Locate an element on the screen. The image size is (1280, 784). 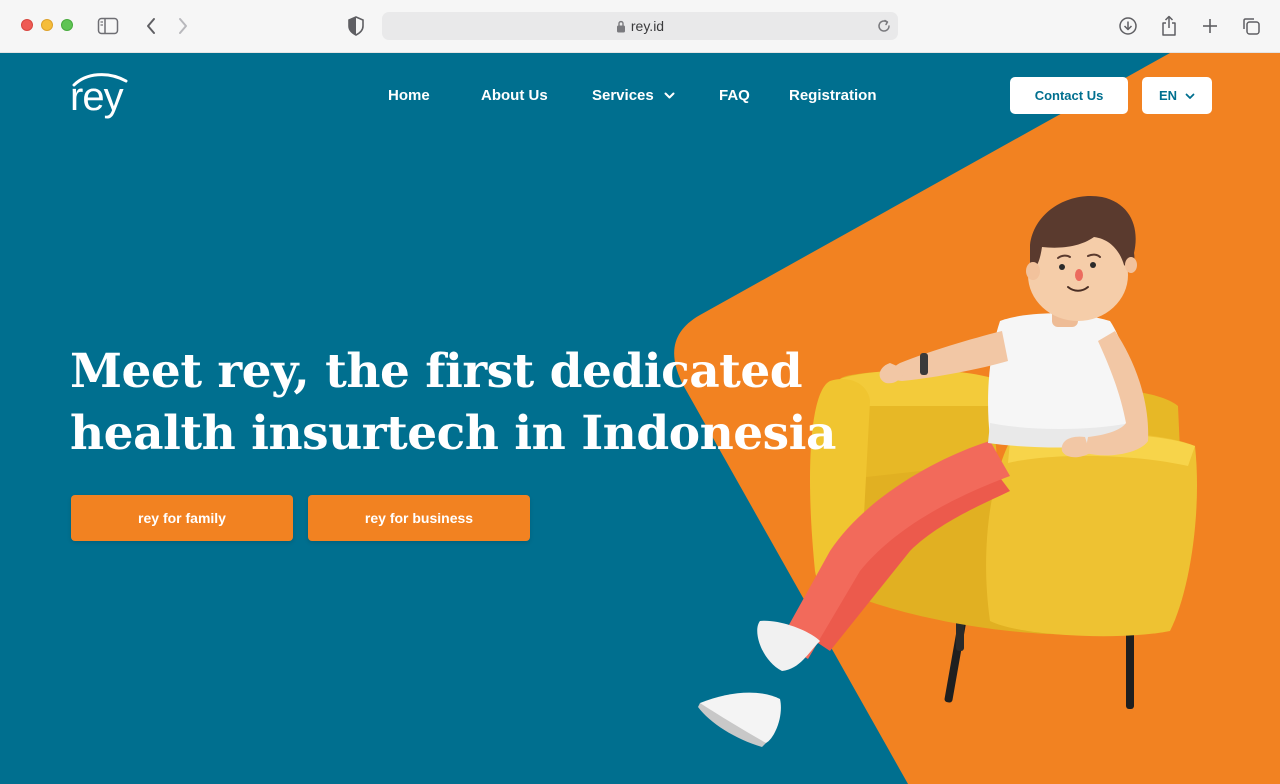
address-bar: rey.id is located at coordinates (640, 26).